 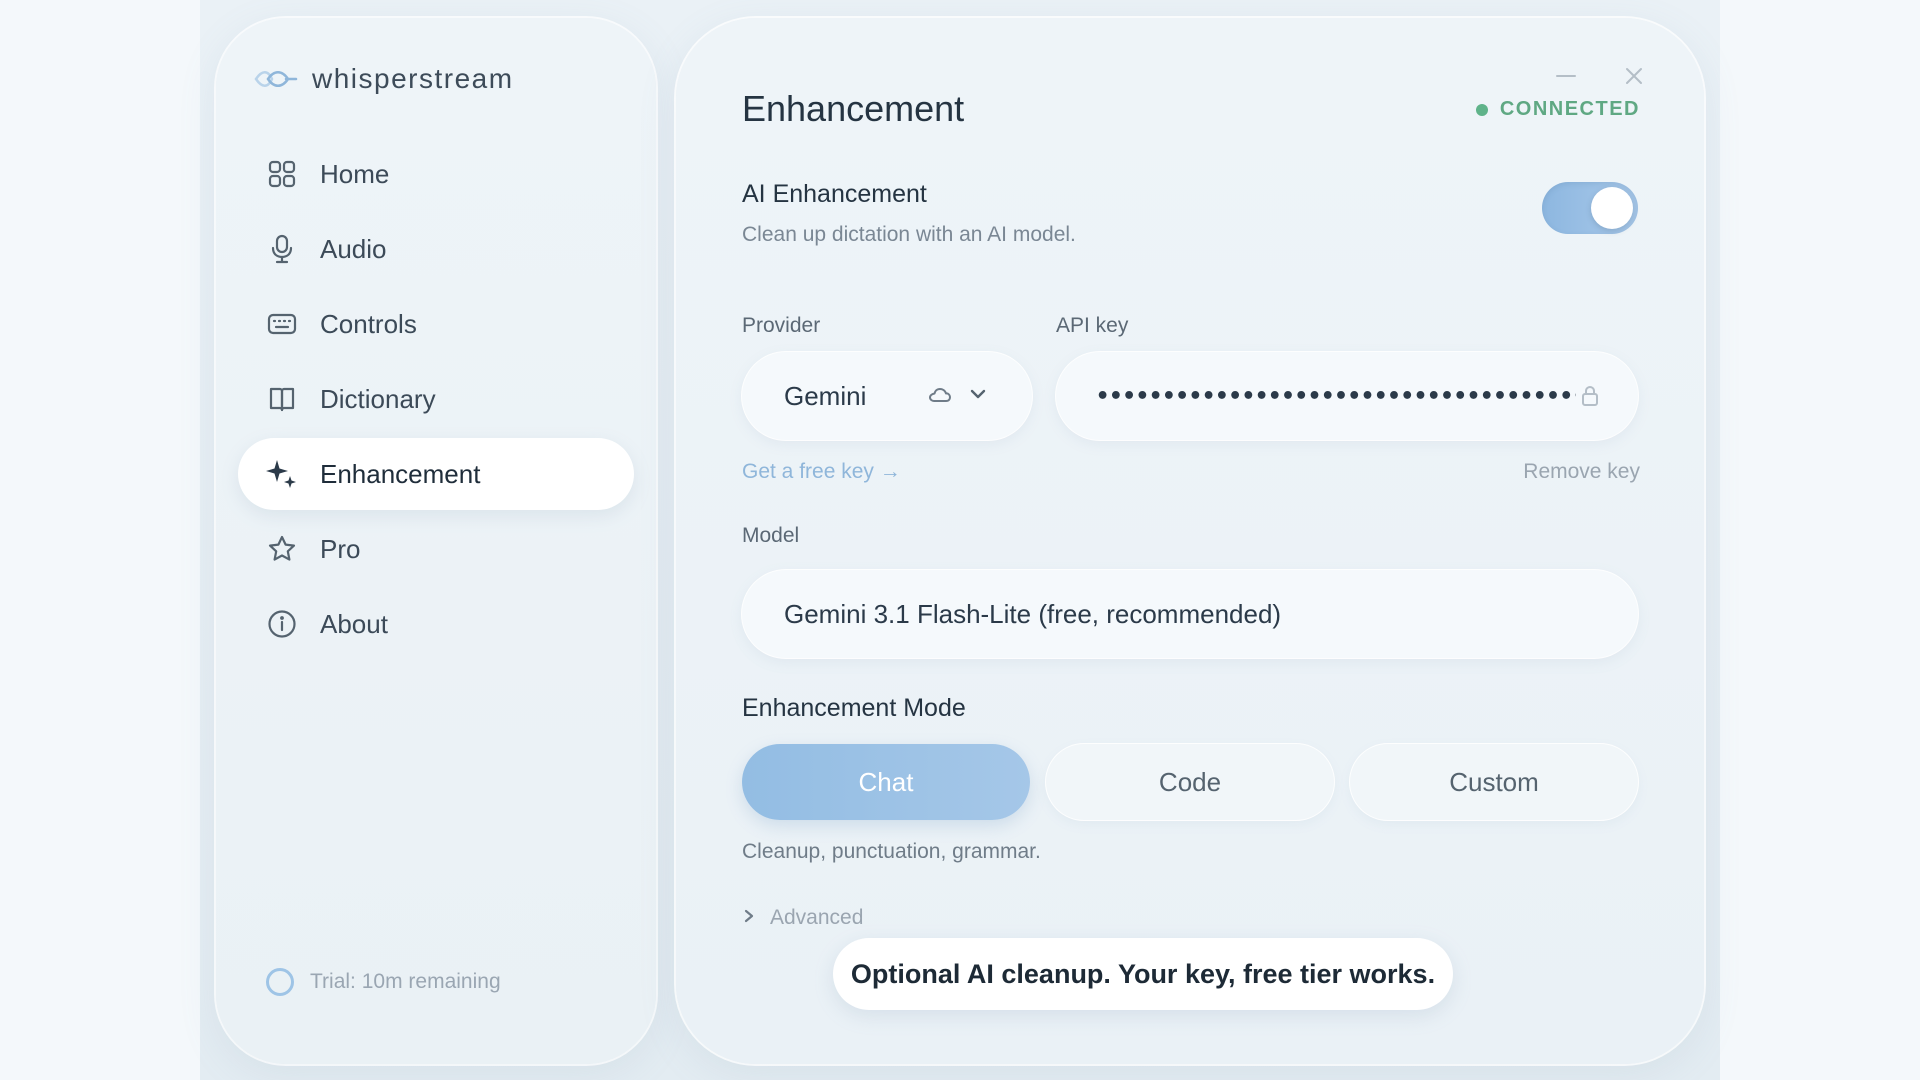 What do you see at coordinates (100, 540) in the screenshot?
I see `backdrop-left` at bounding box center [100, 540].